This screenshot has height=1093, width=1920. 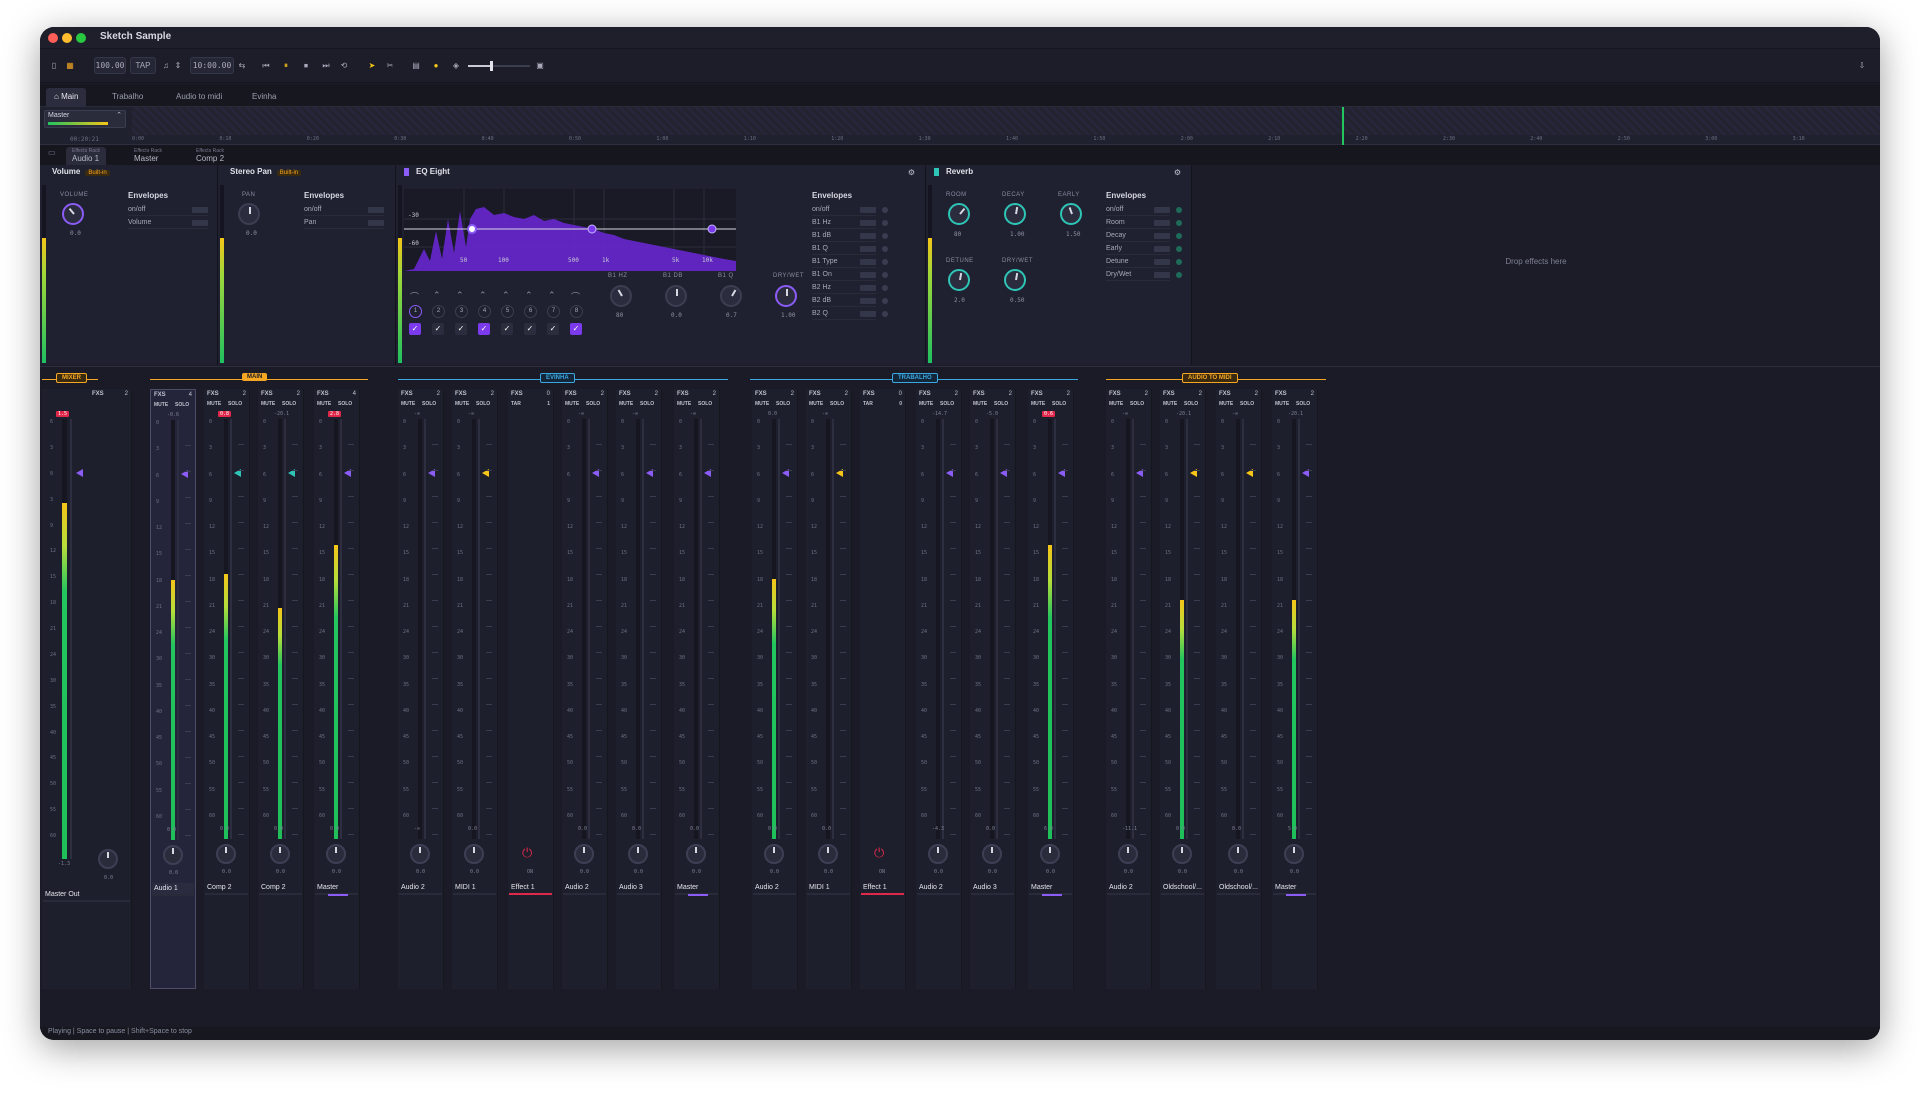 What do you see at coordinates (530, 311) in the screenshot?
I see `band-number-button: 6` at bounding box center [530, 311].